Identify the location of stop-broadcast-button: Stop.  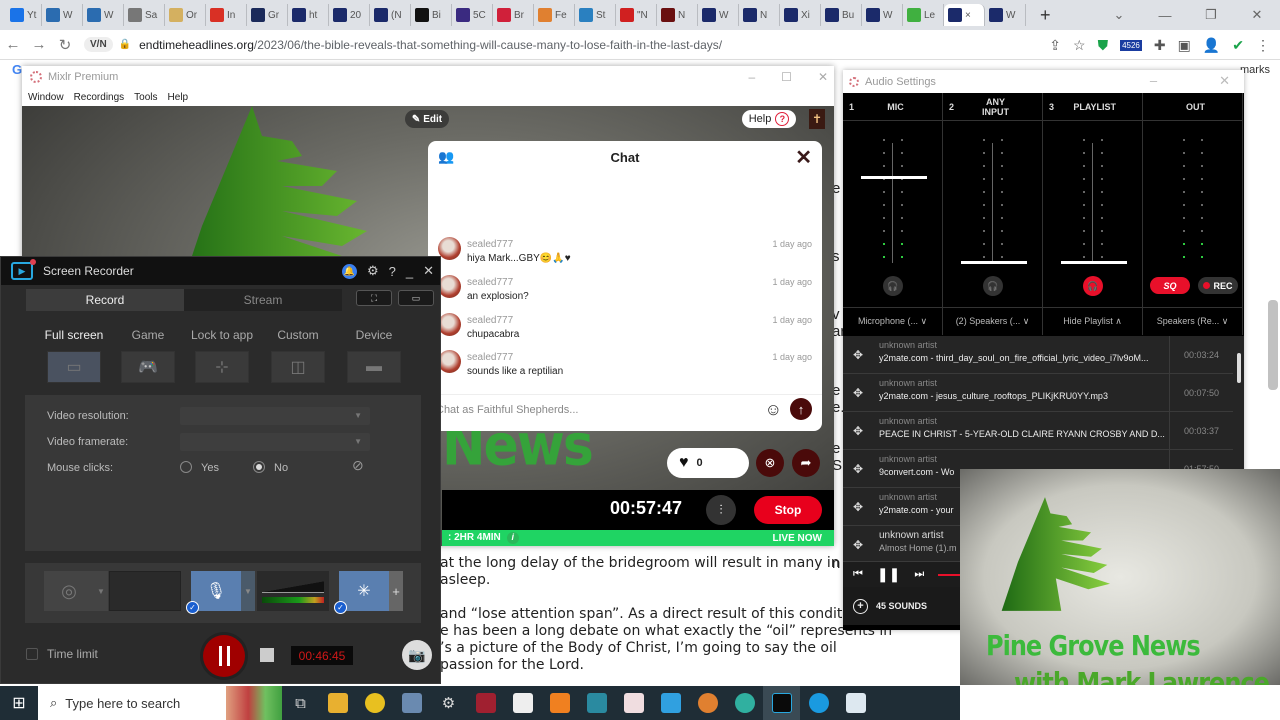
(788, 510).